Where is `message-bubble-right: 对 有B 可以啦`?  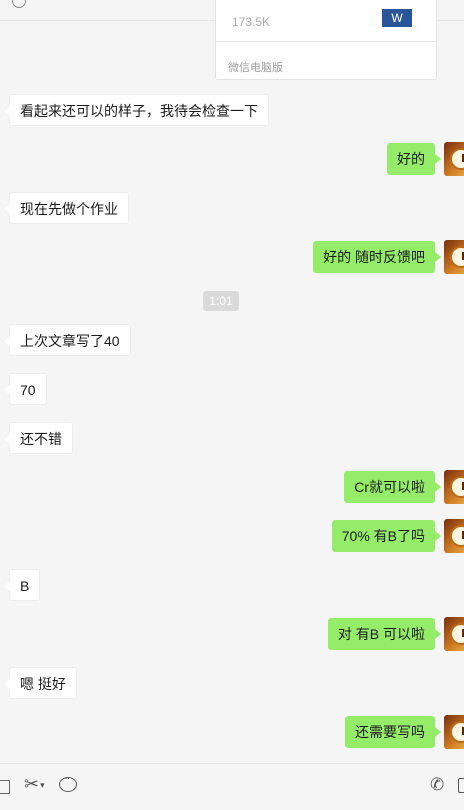 message-bubble-right: 对 有B 可以啦 is located at coordinates (384, 634).